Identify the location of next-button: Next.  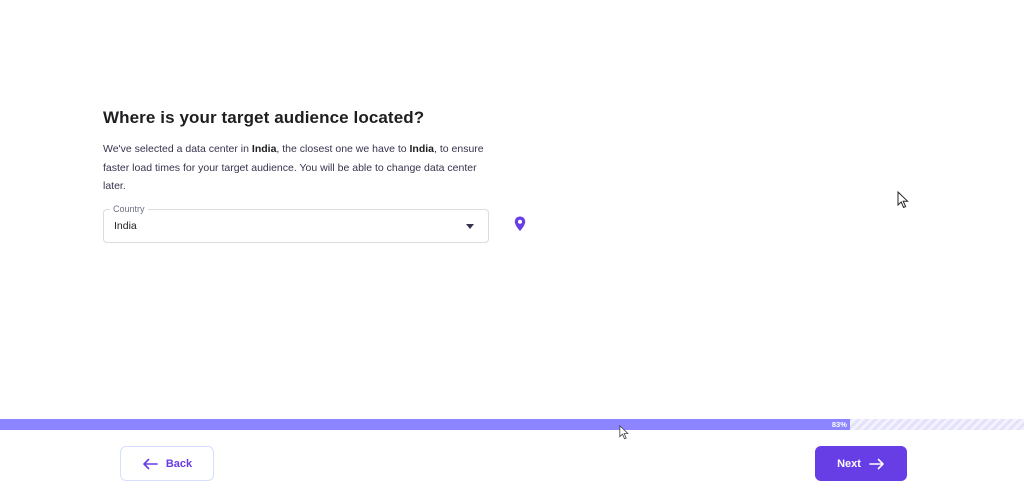
(861, 463).